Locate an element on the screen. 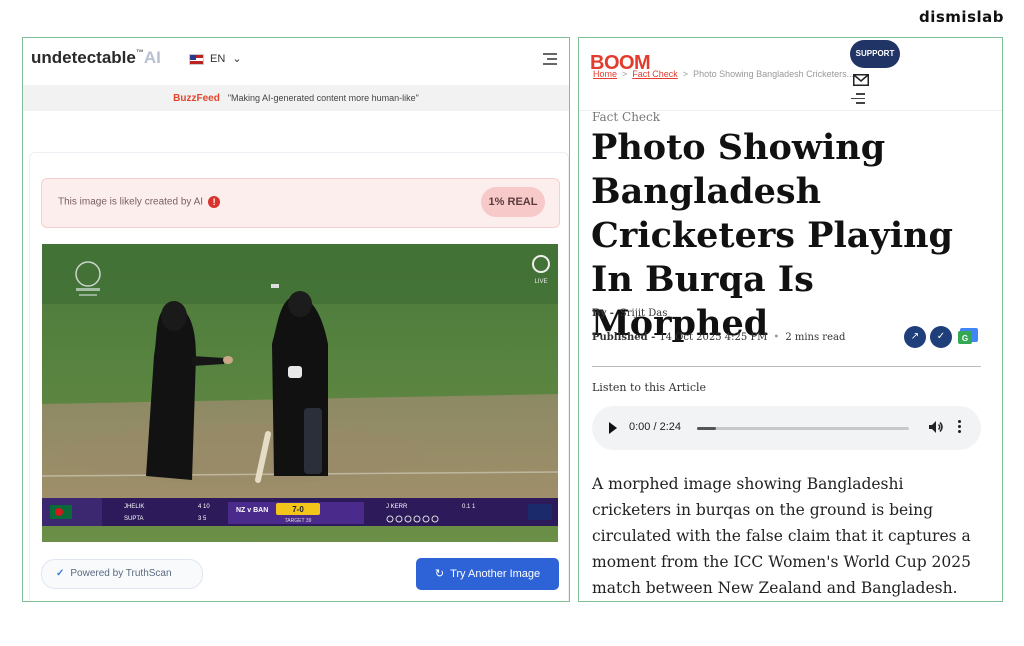  language-label: EN is located at coordinates (218, 59).